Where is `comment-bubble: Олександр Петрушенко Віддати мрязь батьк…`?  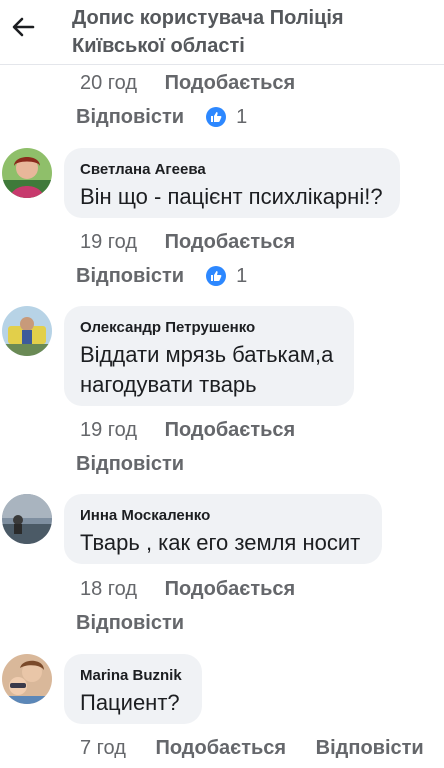
comment-bubble: Олександр Петрушенко Віддати мрязь батьк… is located at coordinates (209, 356).